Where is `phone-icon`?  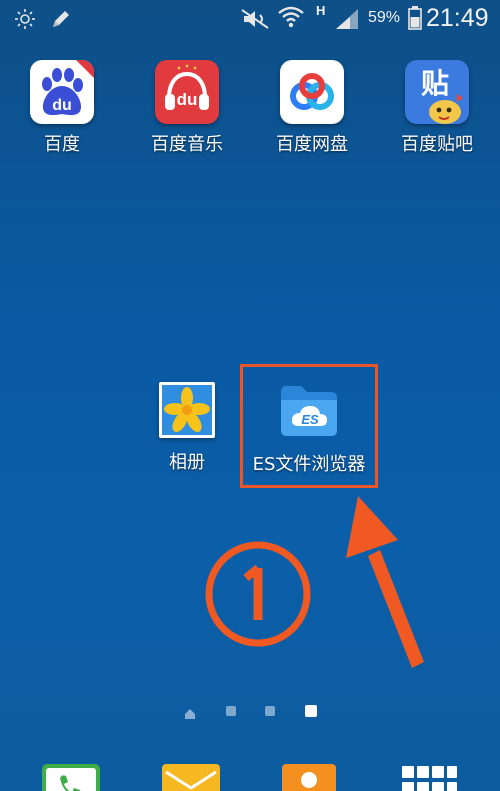
phone-icon is located at coordinates (71, 777).